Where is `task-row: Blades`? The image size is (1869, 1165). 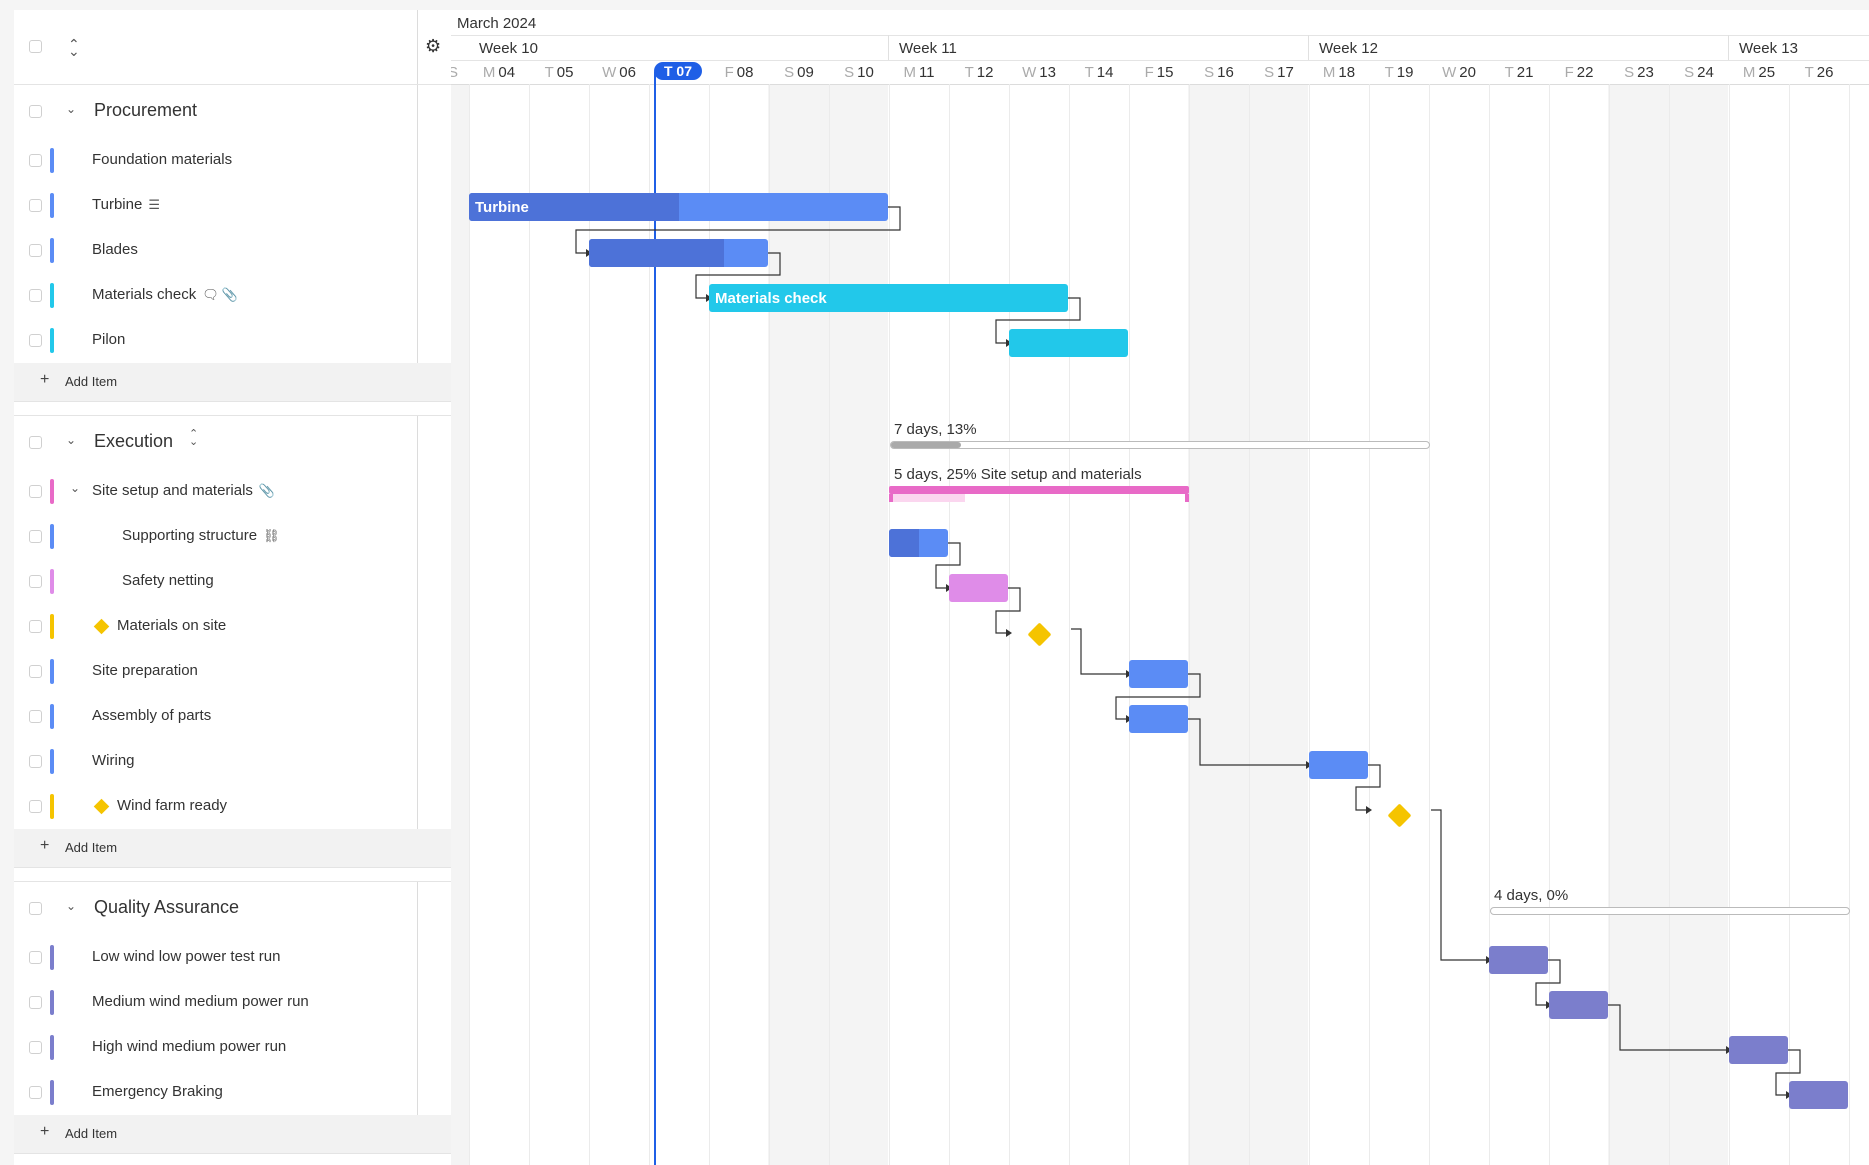 task-row: Blades is located at coordinates (232, 251).